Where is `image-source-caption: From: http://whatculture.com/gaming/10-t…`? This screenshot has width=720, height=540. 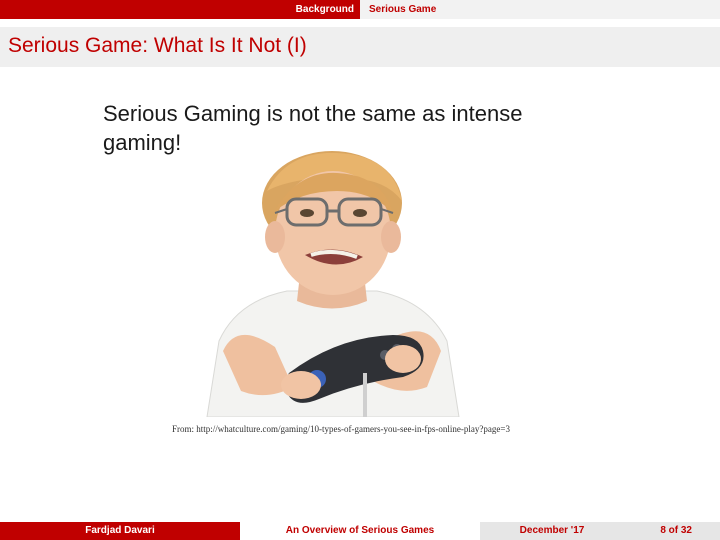 image-source-caption: From: http://whatculture.com/gaming/10-t… is located at coordinates (341, 429).